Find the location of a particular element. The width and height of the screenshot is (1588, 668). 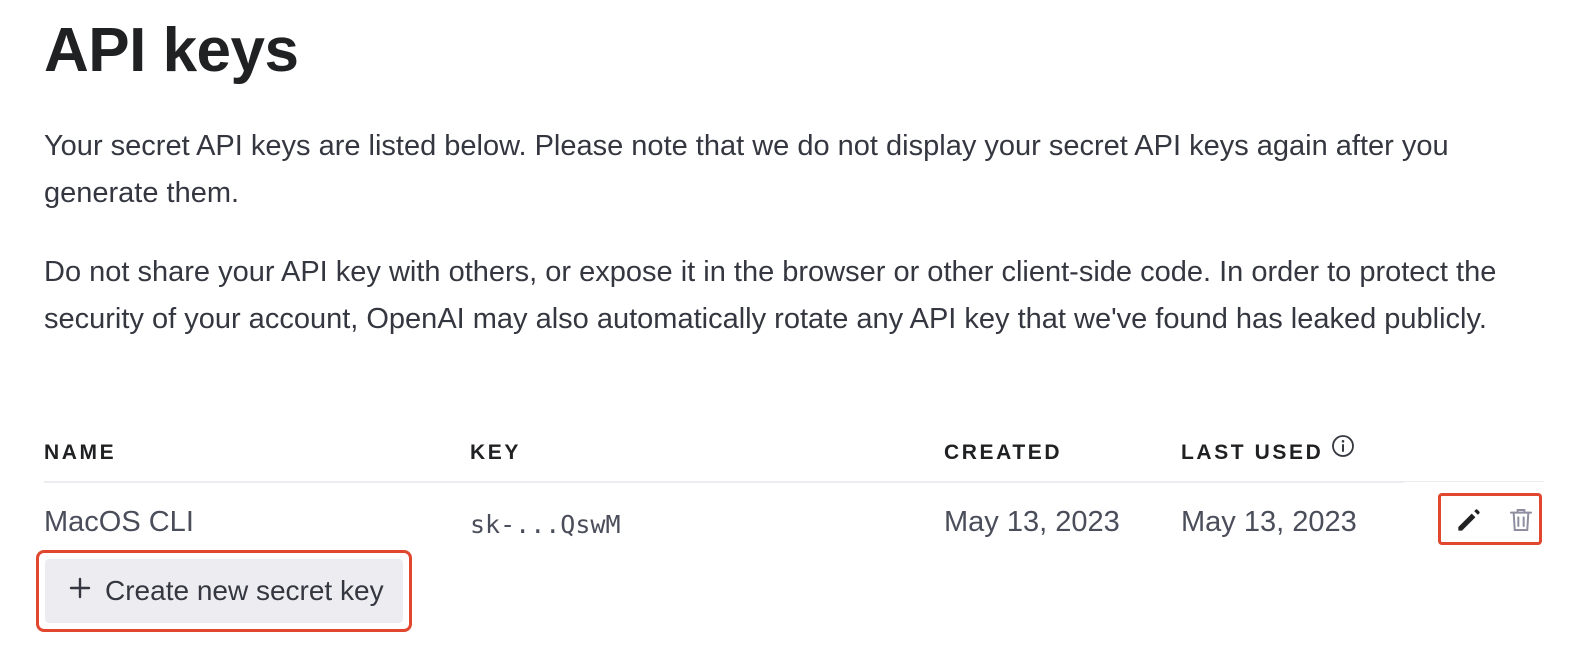

create-new-secret-key-button: Create new secret key is located at coordinates (224, 591).